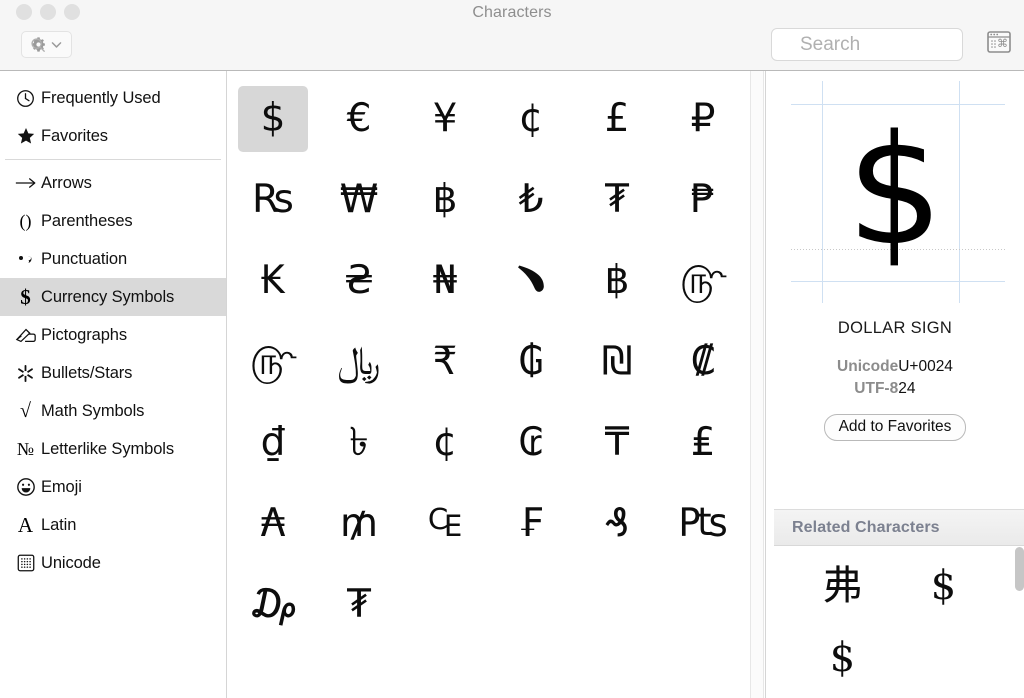 The height and width of the screenshot is (698, 1024). Describe the element at coordinates (703, 118) in the screenshot. I see `character-cell: ₽` at that location.